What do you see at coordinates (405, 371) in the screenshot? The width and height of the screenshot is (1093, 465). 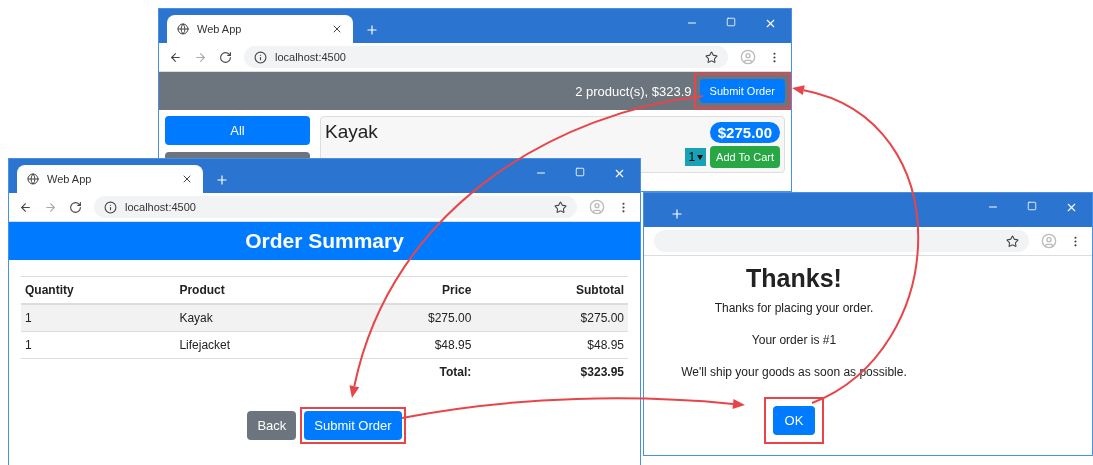 I see `total-label: Total:` at bounding box center [405, 371].